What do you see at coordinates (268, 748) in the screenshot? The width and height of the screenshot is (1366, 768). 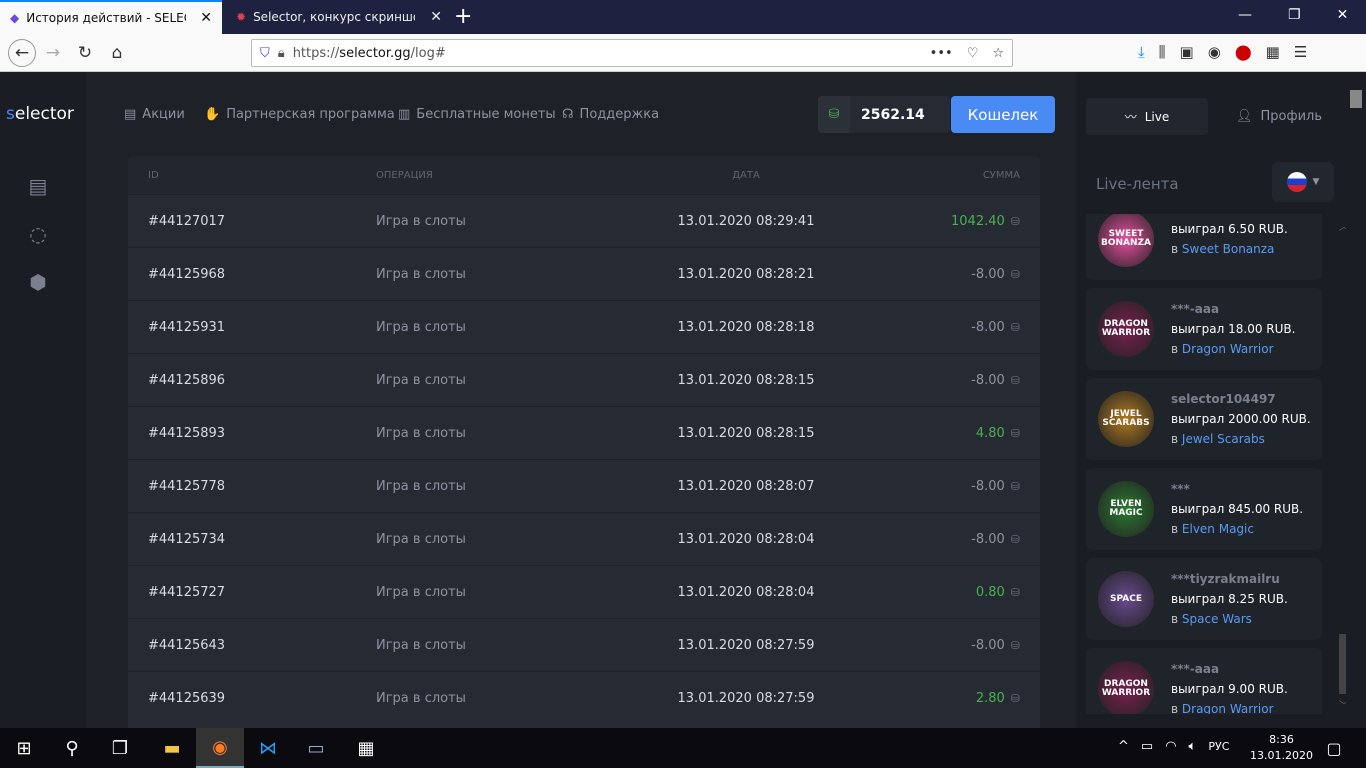 I see `vscode-icon: ⋈` at bounding box center [268, 748].